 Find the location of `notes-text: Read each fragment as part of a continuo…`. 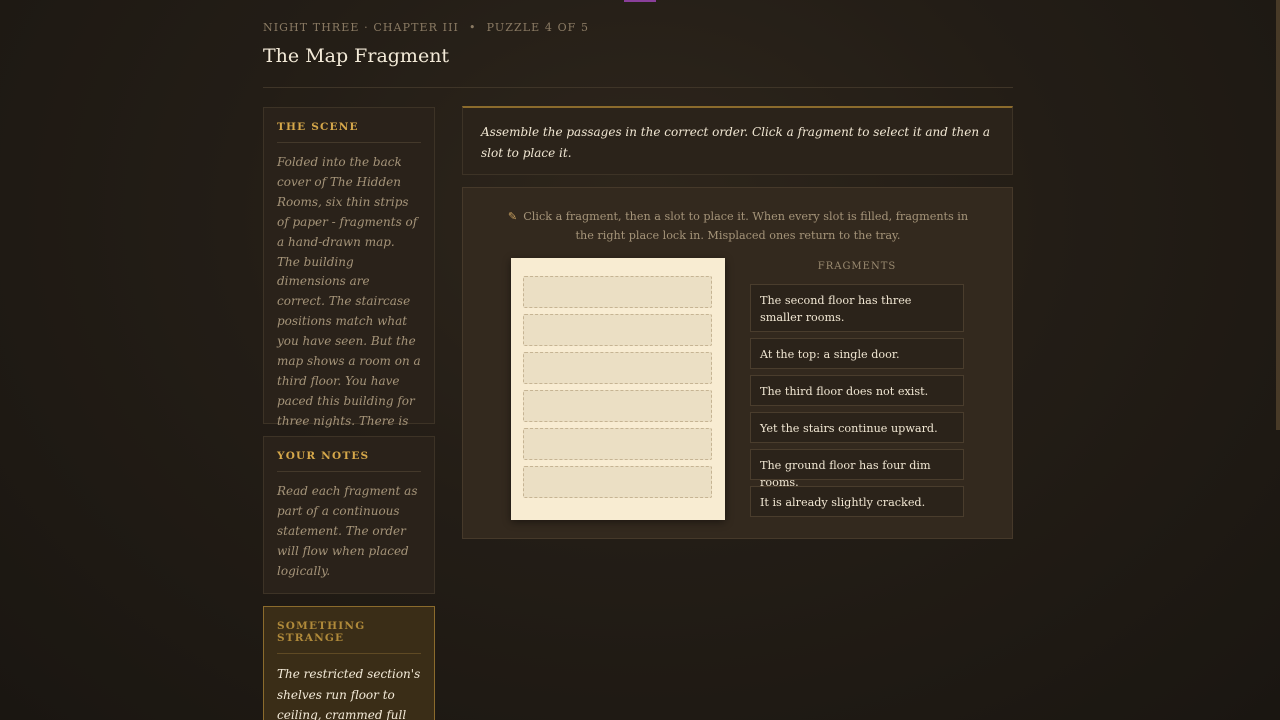

notes-text: Read each fragment as part of a continuo… is located at coordinates (347, 531).